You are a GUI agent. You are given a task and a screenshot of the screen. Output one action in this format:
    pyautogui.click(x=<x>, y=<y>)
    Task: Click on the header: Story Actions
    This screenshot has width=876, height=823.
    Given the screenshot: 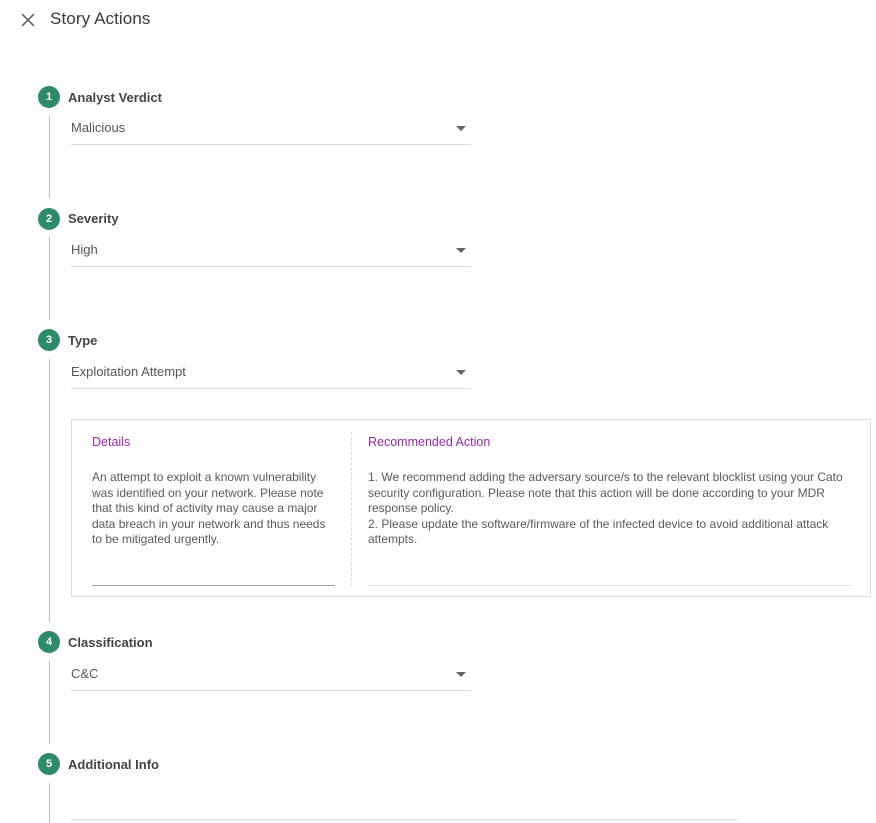 What is the action you would take?
    pyautogui.click(x=438, y=20)
    